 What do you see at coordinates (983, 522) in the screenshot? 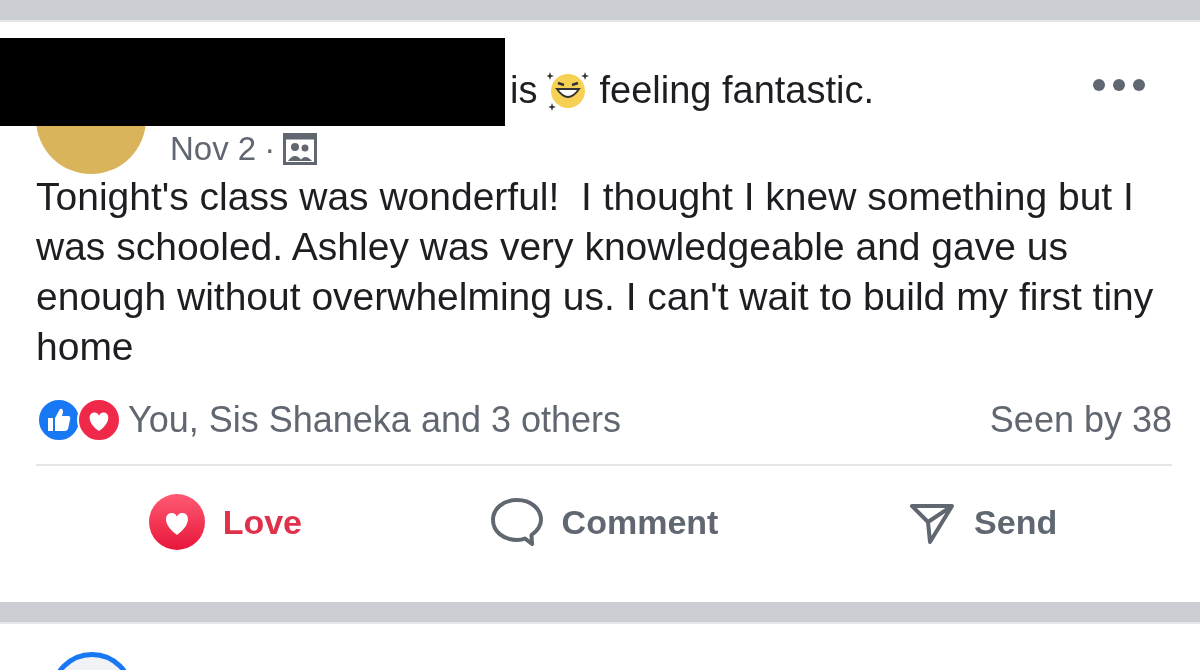
I see `send-button: Send` at bounding box center [983, 522].